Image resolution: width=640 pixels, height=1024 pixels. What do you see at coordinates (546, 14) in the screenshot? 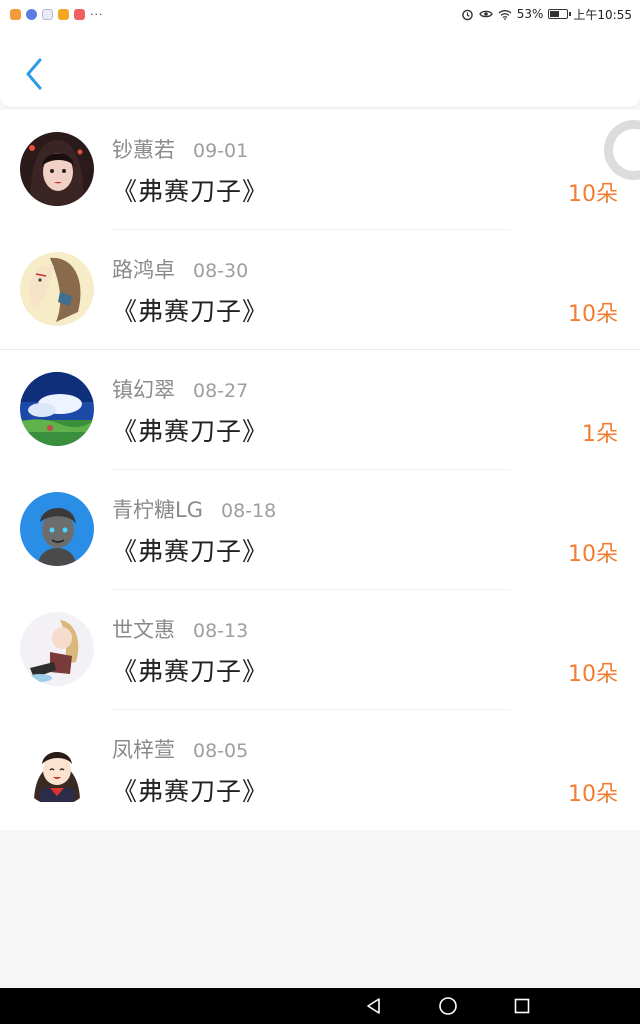
I see `system-status: 53% 上午10:55` at bounding box center [546, 14].